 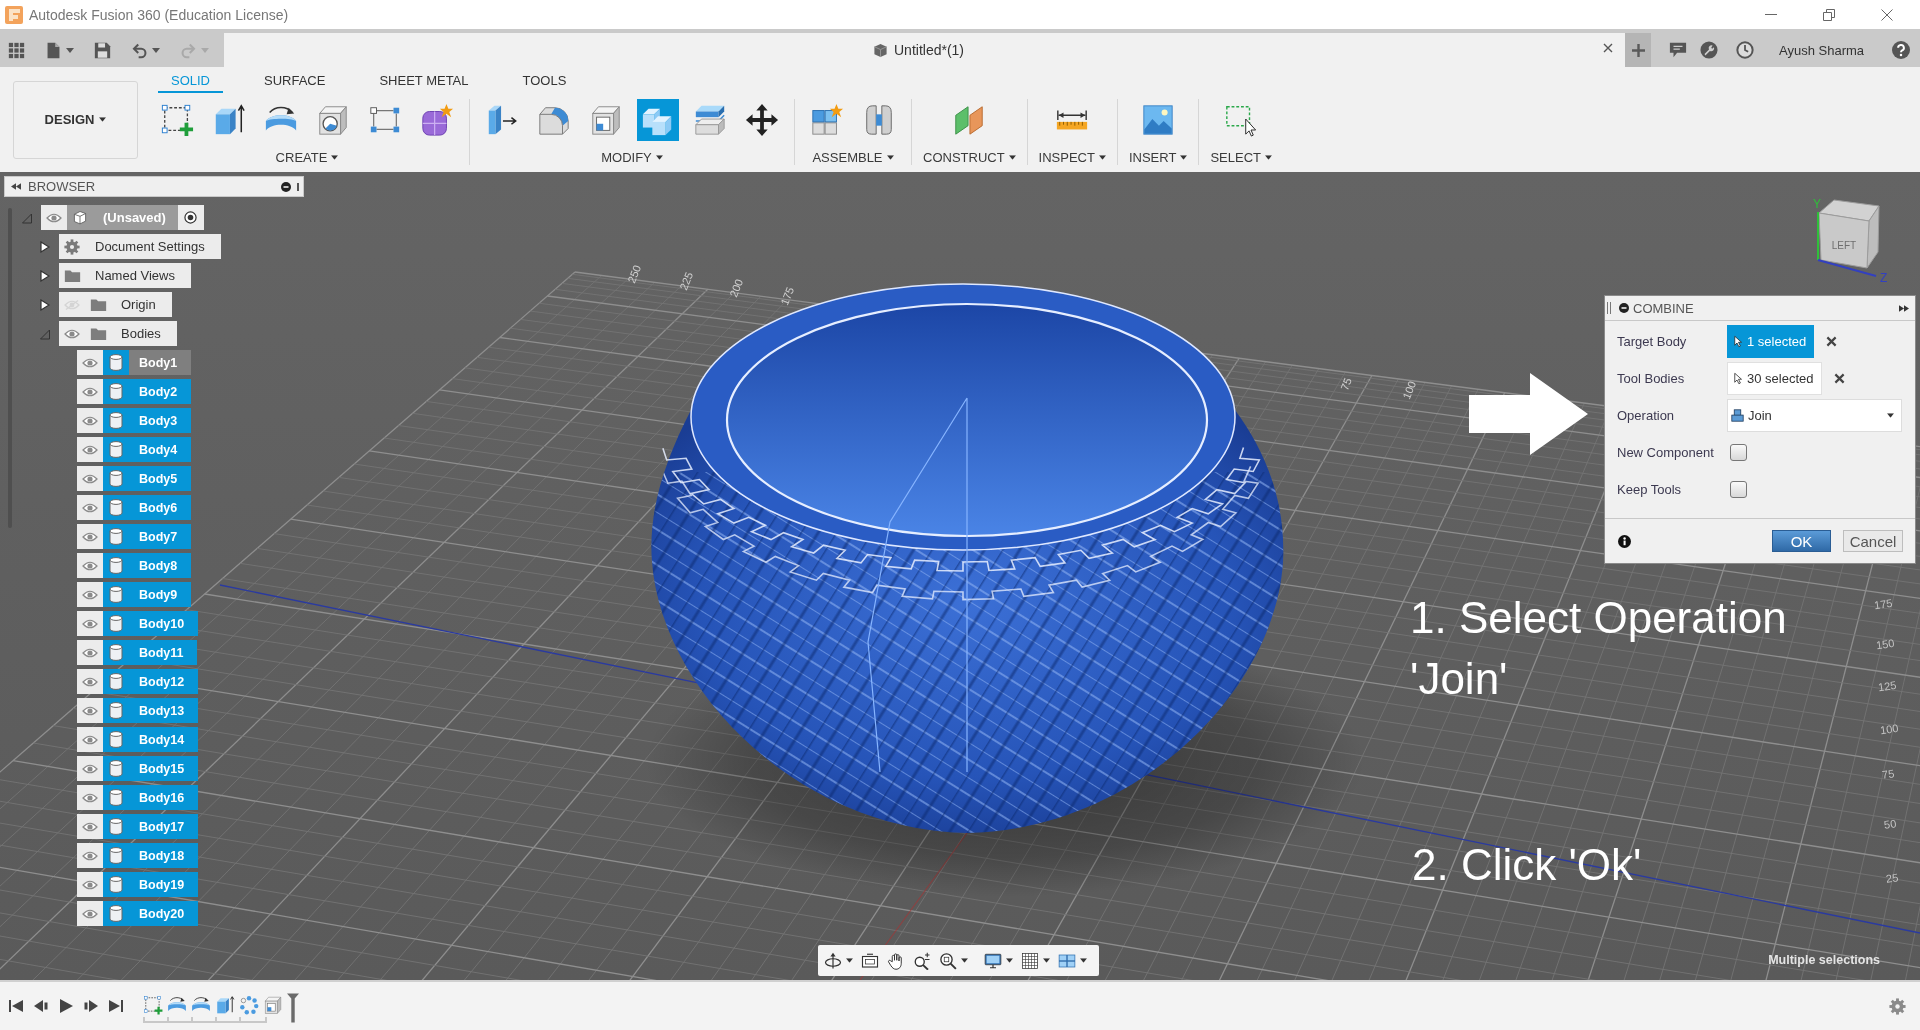 What do you see at coordinates (424, 83) in the screenshot?
I see `ribbon-tab: SHEET METAL` at bounding box center [424, 83].